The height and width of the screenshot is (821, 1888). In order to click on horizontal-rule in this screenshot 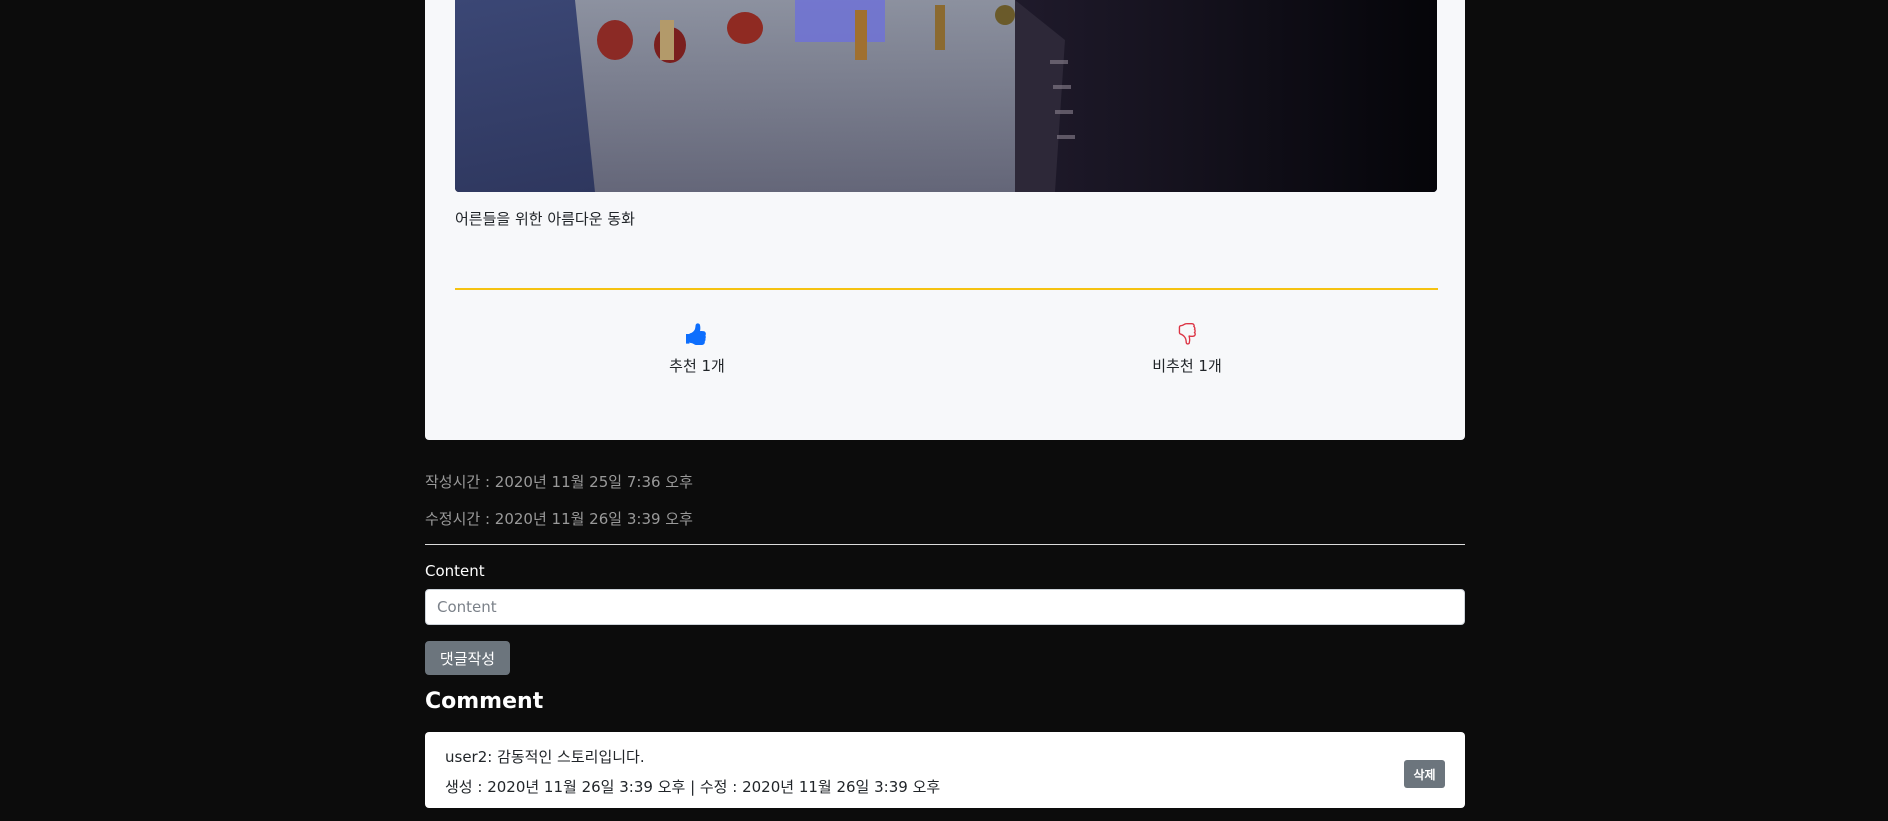, I will do `click(945, 544)`.